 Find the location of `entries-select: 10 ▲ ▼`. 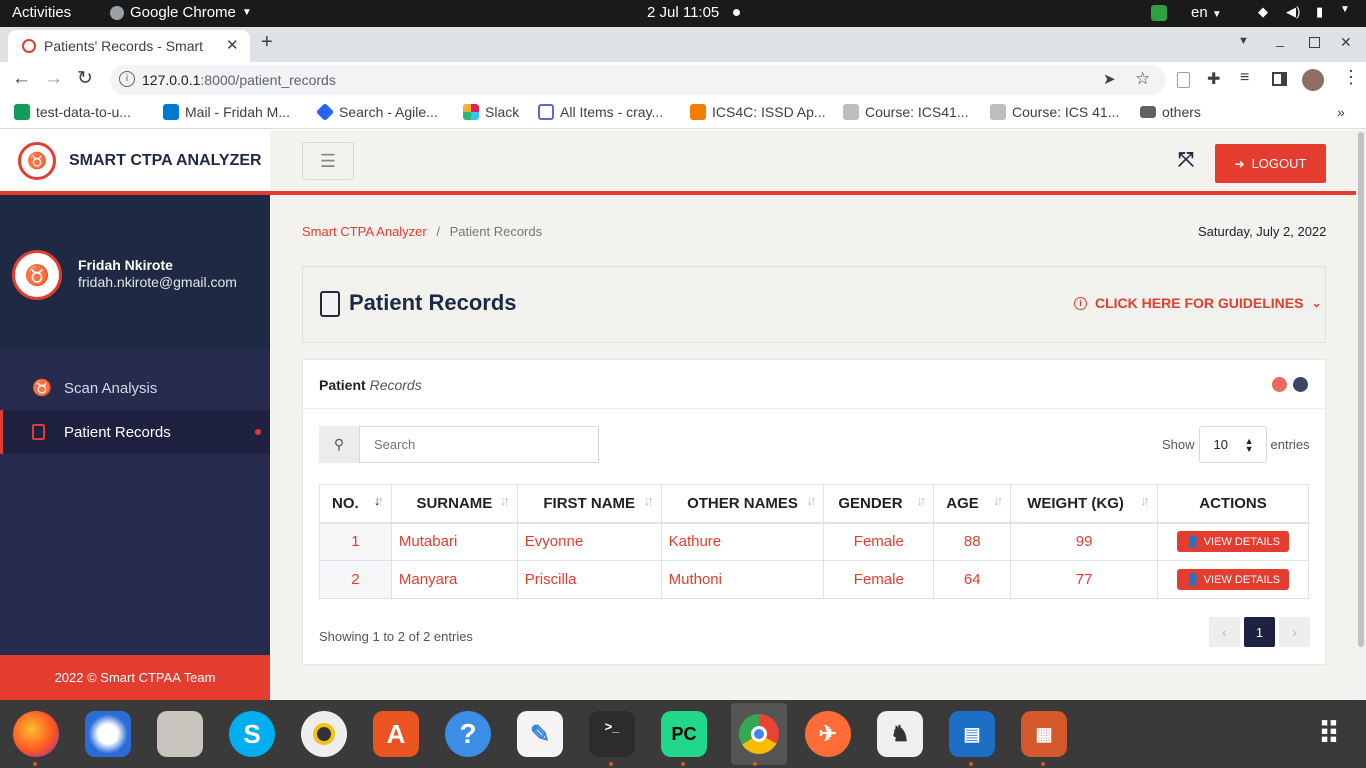

entries-select: 10 ▲ ▼ is located at coordinates (1232, 444).